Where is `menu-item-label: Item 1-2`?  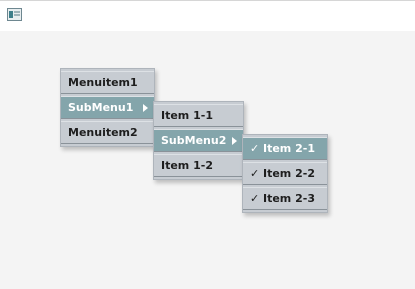
menu-item-label: Item 1-2 is located at coordinates (187, 165).